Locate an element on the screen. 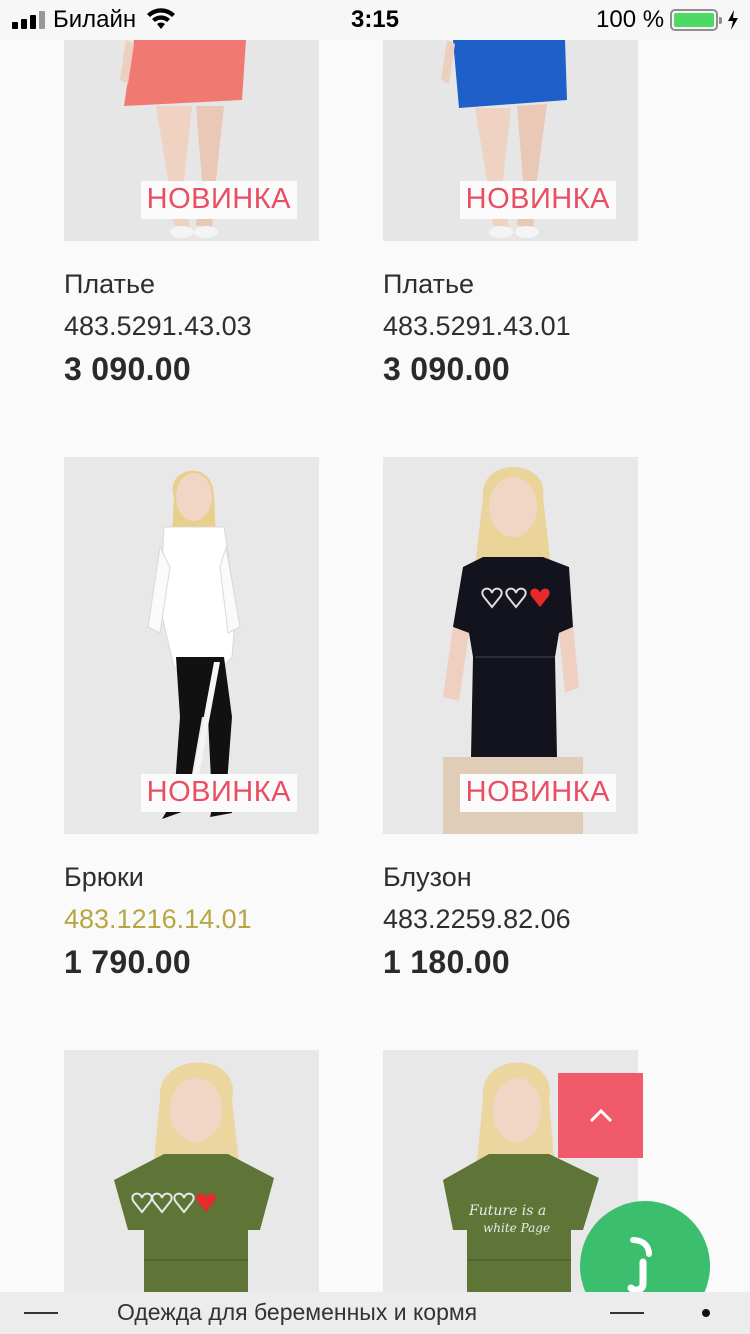  chevron-up-icon is located at coordinates (600, 1115).